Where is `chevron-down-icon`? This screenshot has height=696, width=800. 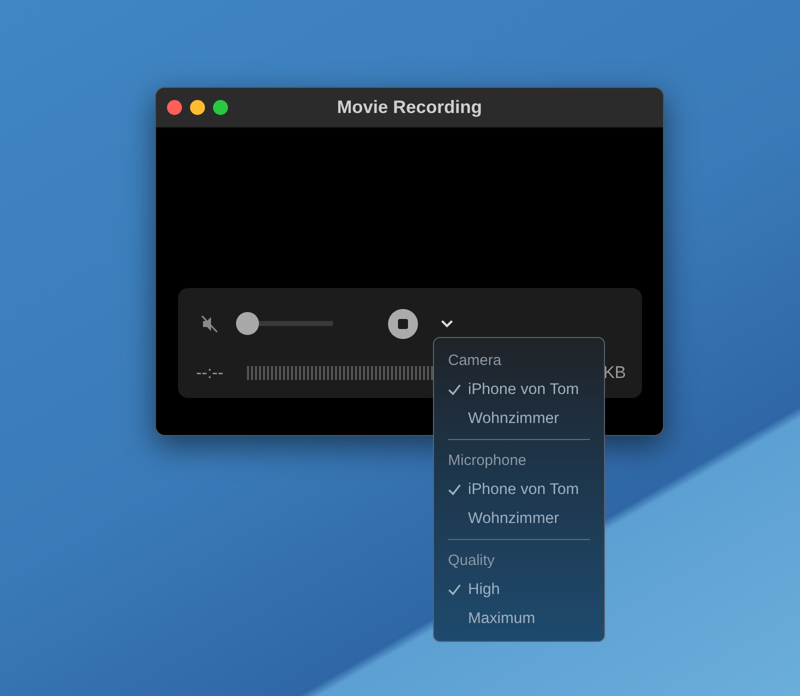
chevron-down-icon is located at coordinates (447, 323).